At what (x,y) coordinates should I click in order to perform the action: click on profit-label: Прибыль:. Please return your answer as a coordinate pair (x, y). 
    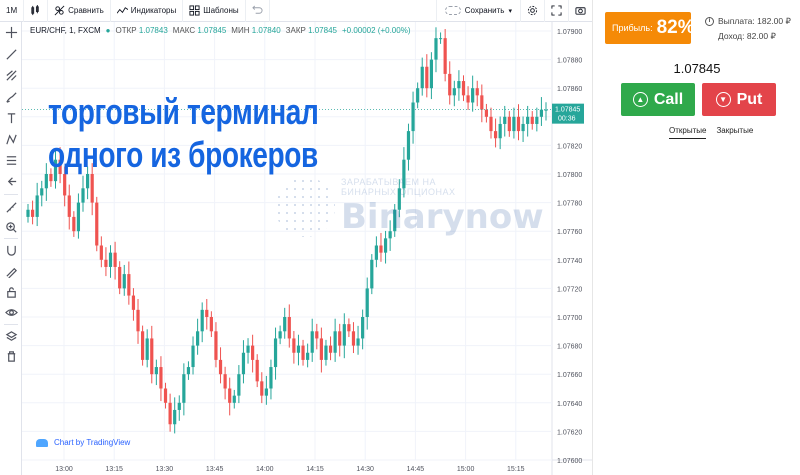
    Looking at the image, I should click on (632, 28).